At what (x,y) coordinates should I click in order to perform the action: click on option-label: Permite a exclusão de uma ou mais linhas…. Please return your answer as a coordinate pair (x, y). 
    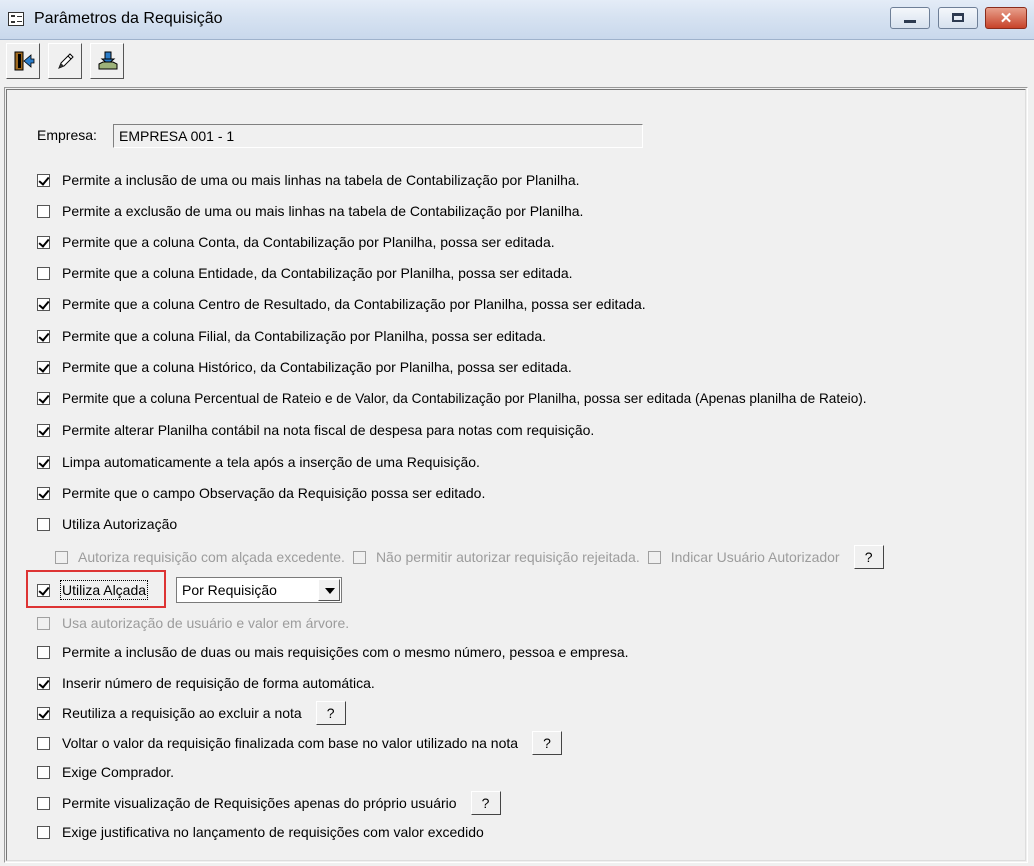
    Looking at the image, I should click on (323, 211).